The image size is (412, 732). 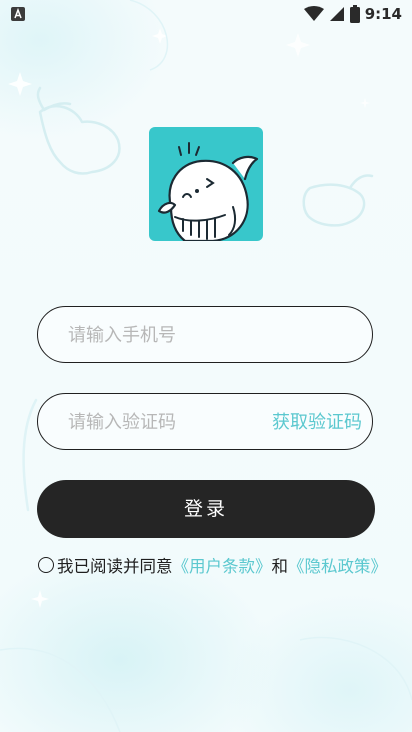 I want to click on agreement-row: 我已阅读并同意 《用户条款》 和 《隐私政策》, so click(x=212, y=565).